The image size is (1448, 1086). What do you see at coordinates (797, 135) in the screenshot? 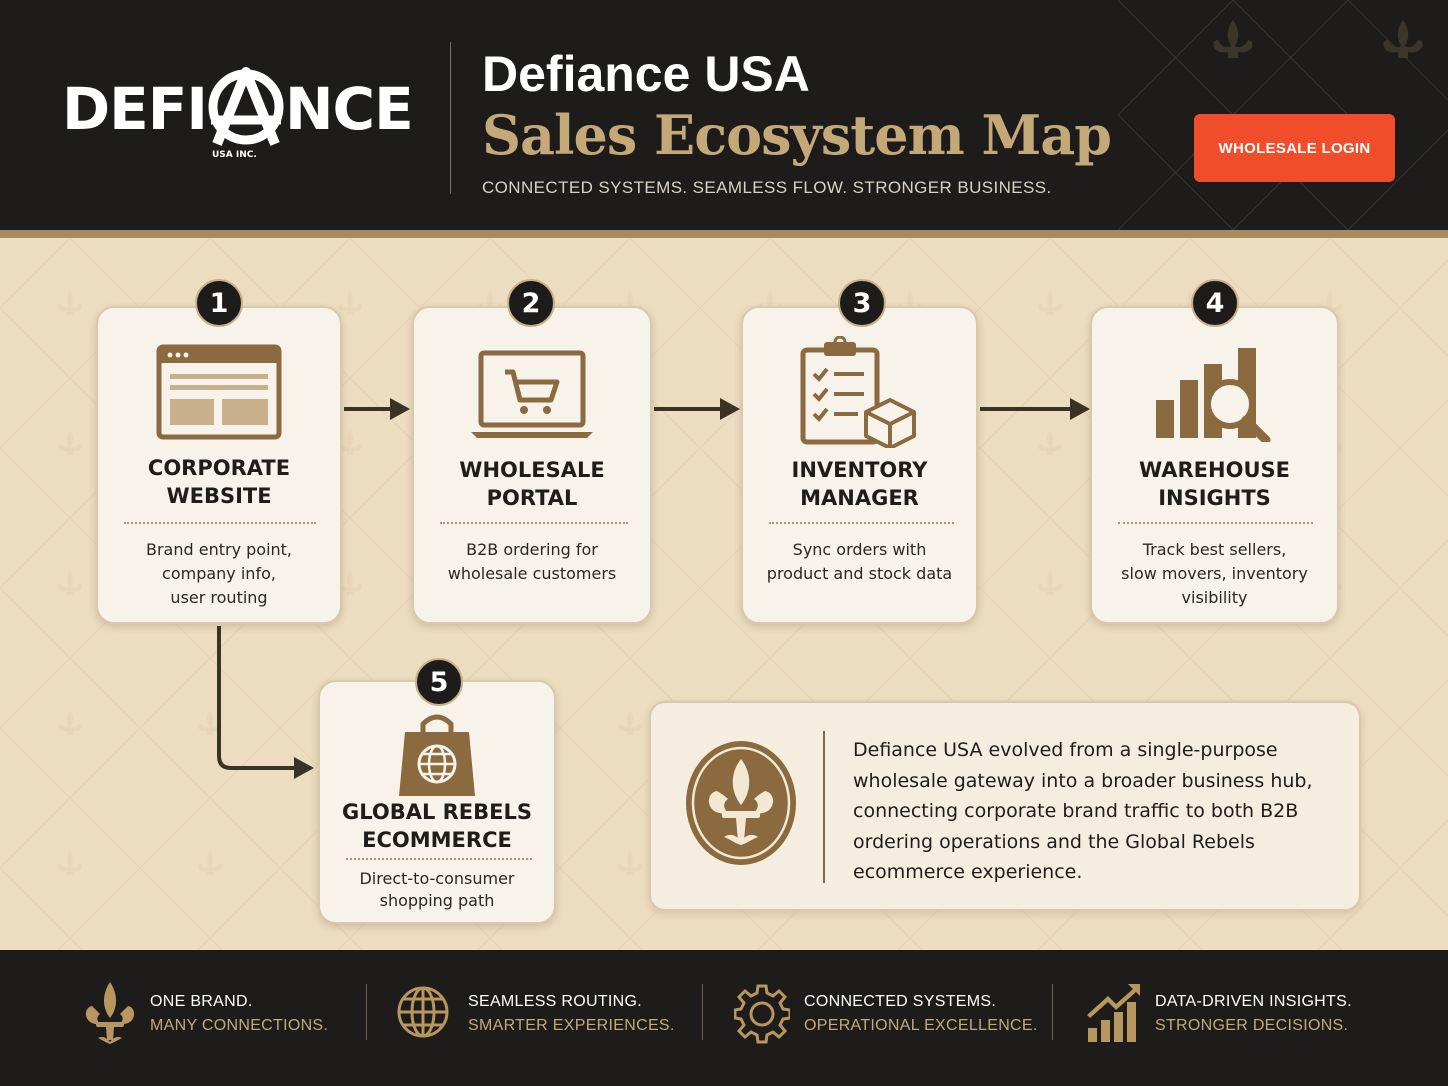
I see `page-subtitle: Sales Ecosystem Map` at bounding box center [797, 135].